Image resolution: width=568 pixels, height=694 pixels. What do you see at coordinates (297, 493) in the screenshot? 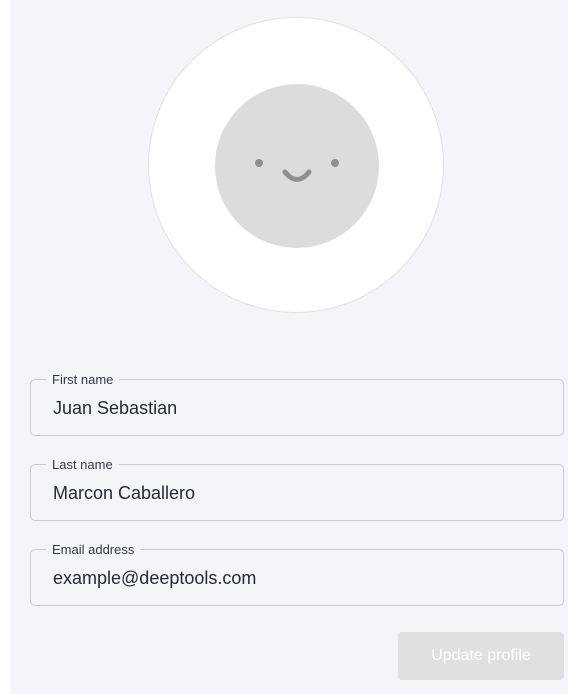
I see `last-name-input` at bounding box center [297, 493].